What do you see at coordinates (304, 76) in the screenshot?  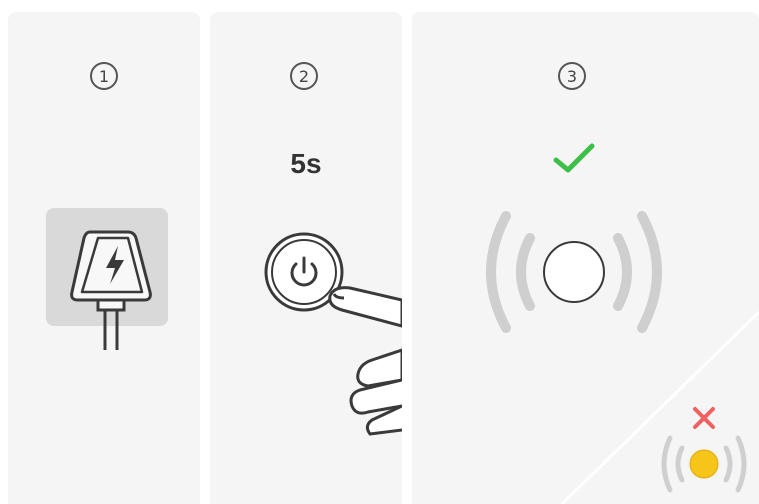 I see `step-2-number: 2` at bounding box center [304, 76].